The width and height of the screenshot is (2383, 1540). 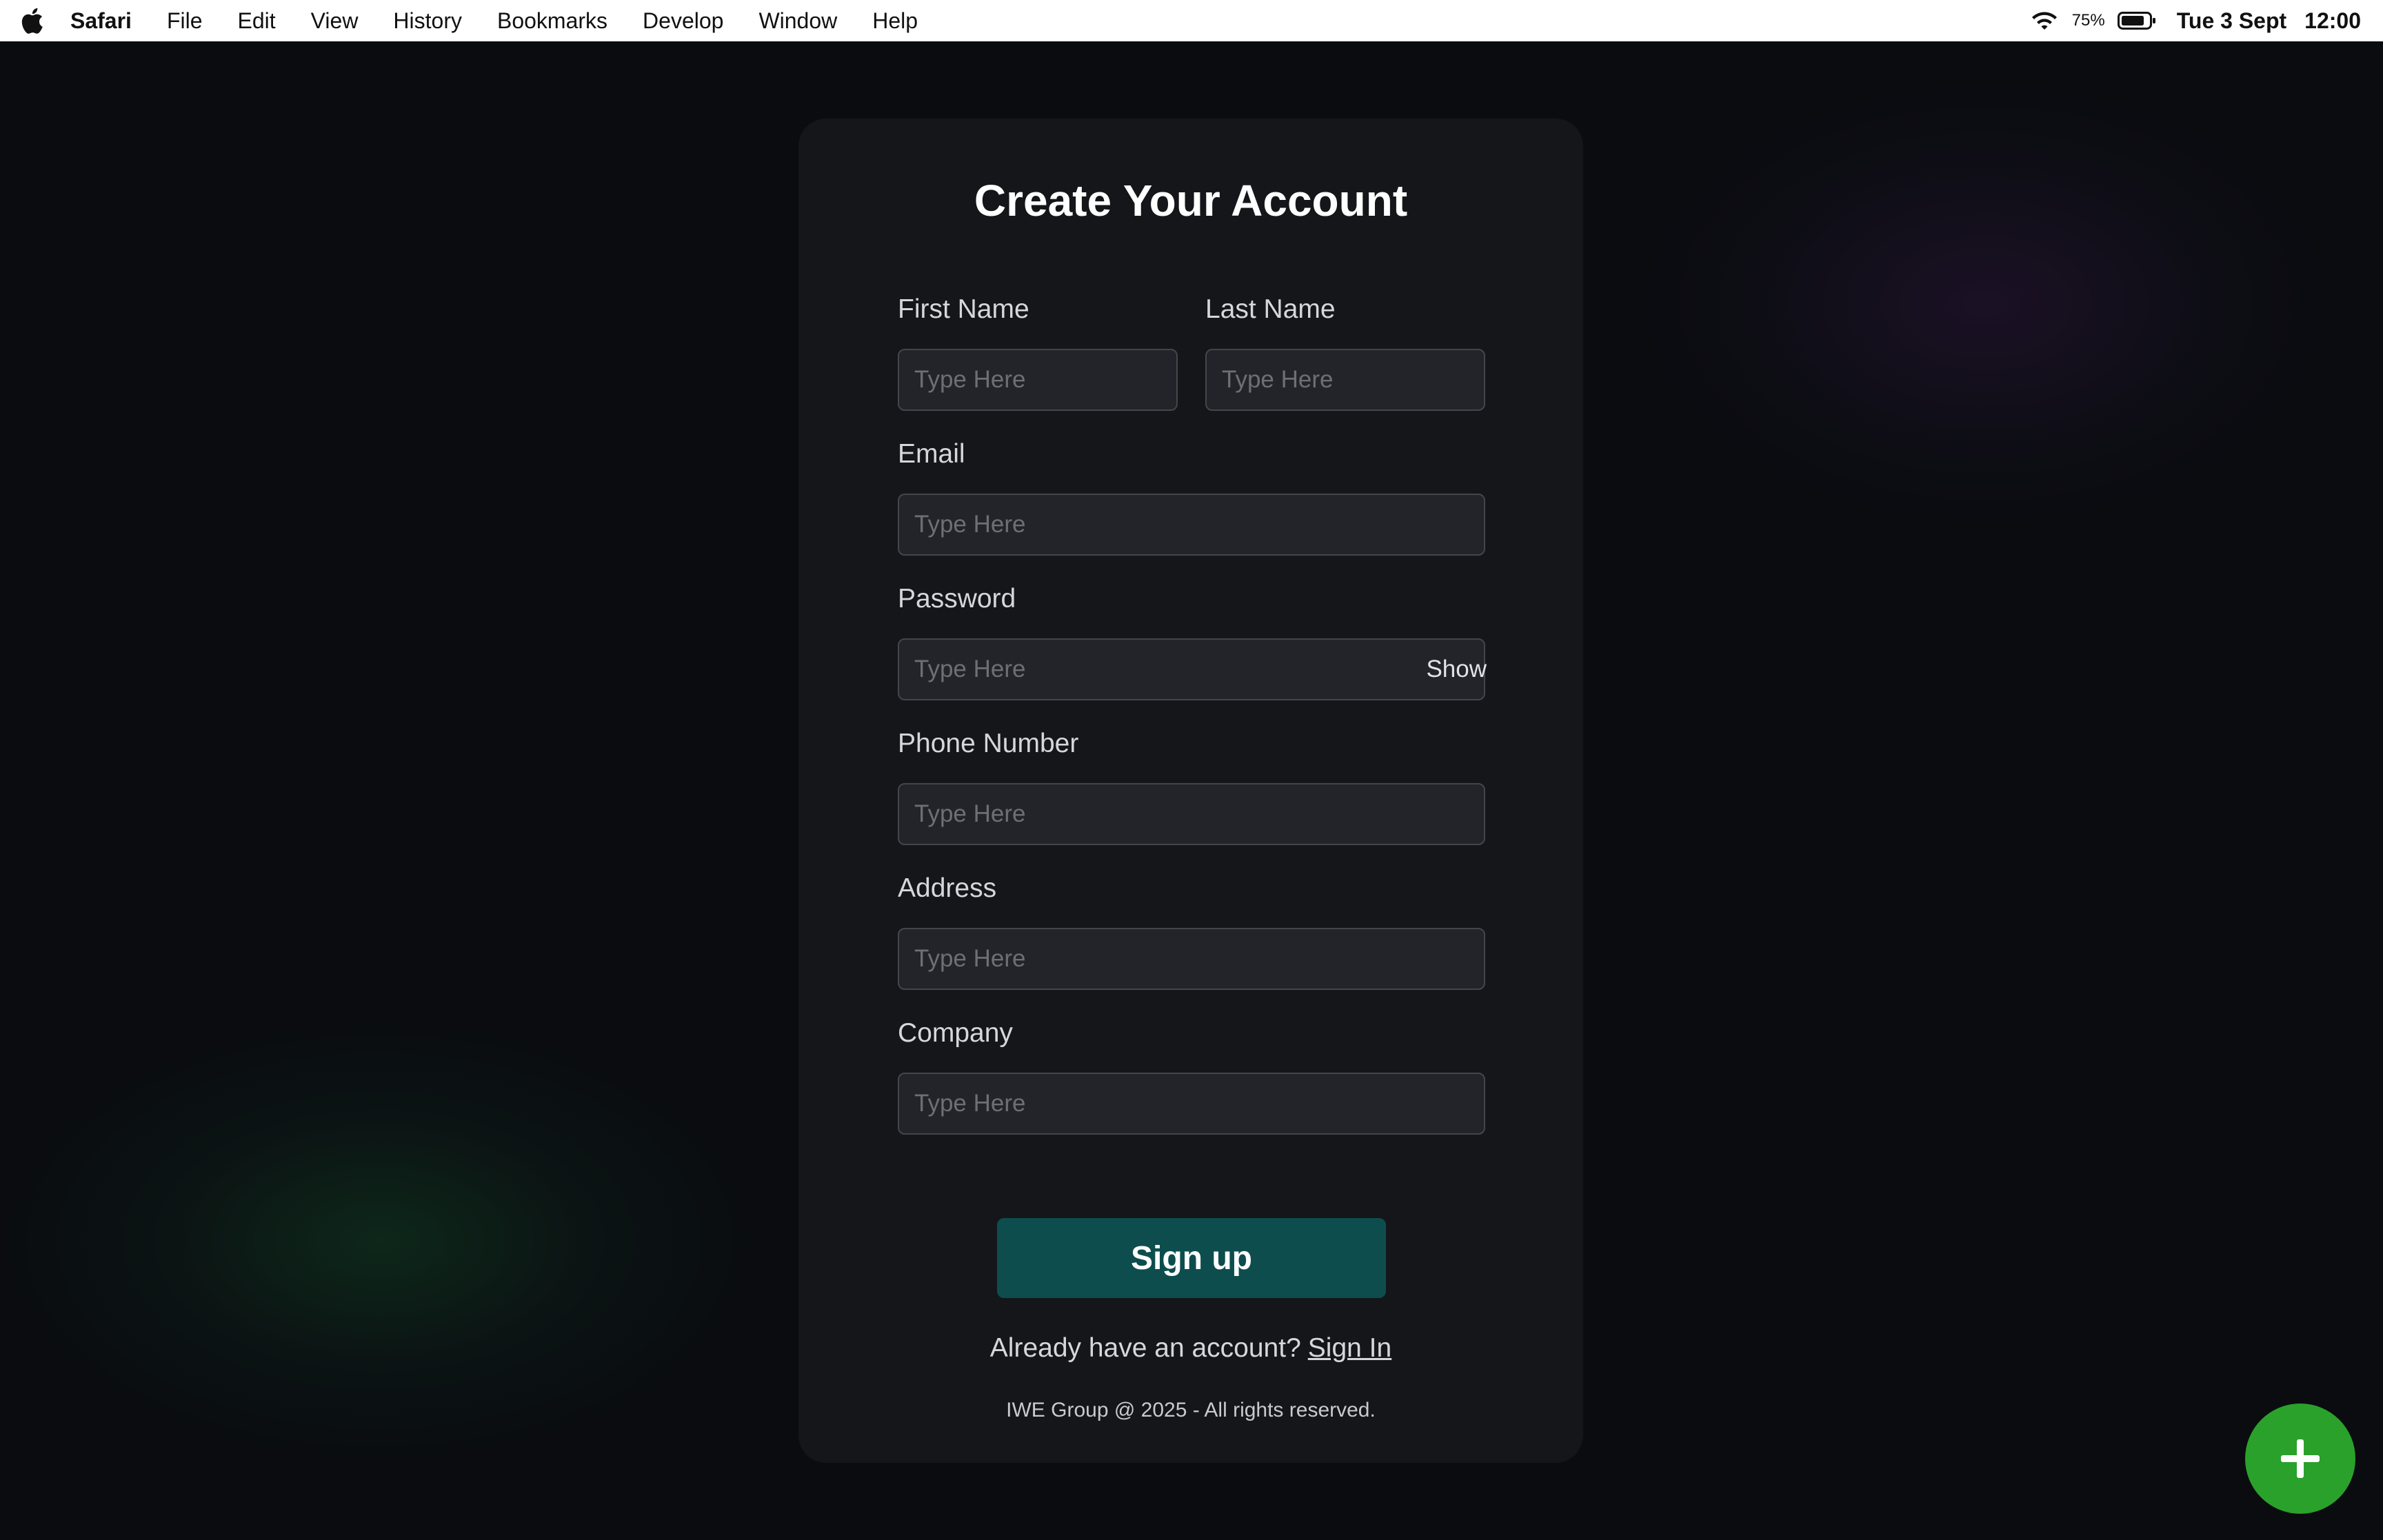 What do you see at coordinates (101, 21) in the screenshot?
I see `menu-app-safari: Safari` at bounding box center [101, 21].